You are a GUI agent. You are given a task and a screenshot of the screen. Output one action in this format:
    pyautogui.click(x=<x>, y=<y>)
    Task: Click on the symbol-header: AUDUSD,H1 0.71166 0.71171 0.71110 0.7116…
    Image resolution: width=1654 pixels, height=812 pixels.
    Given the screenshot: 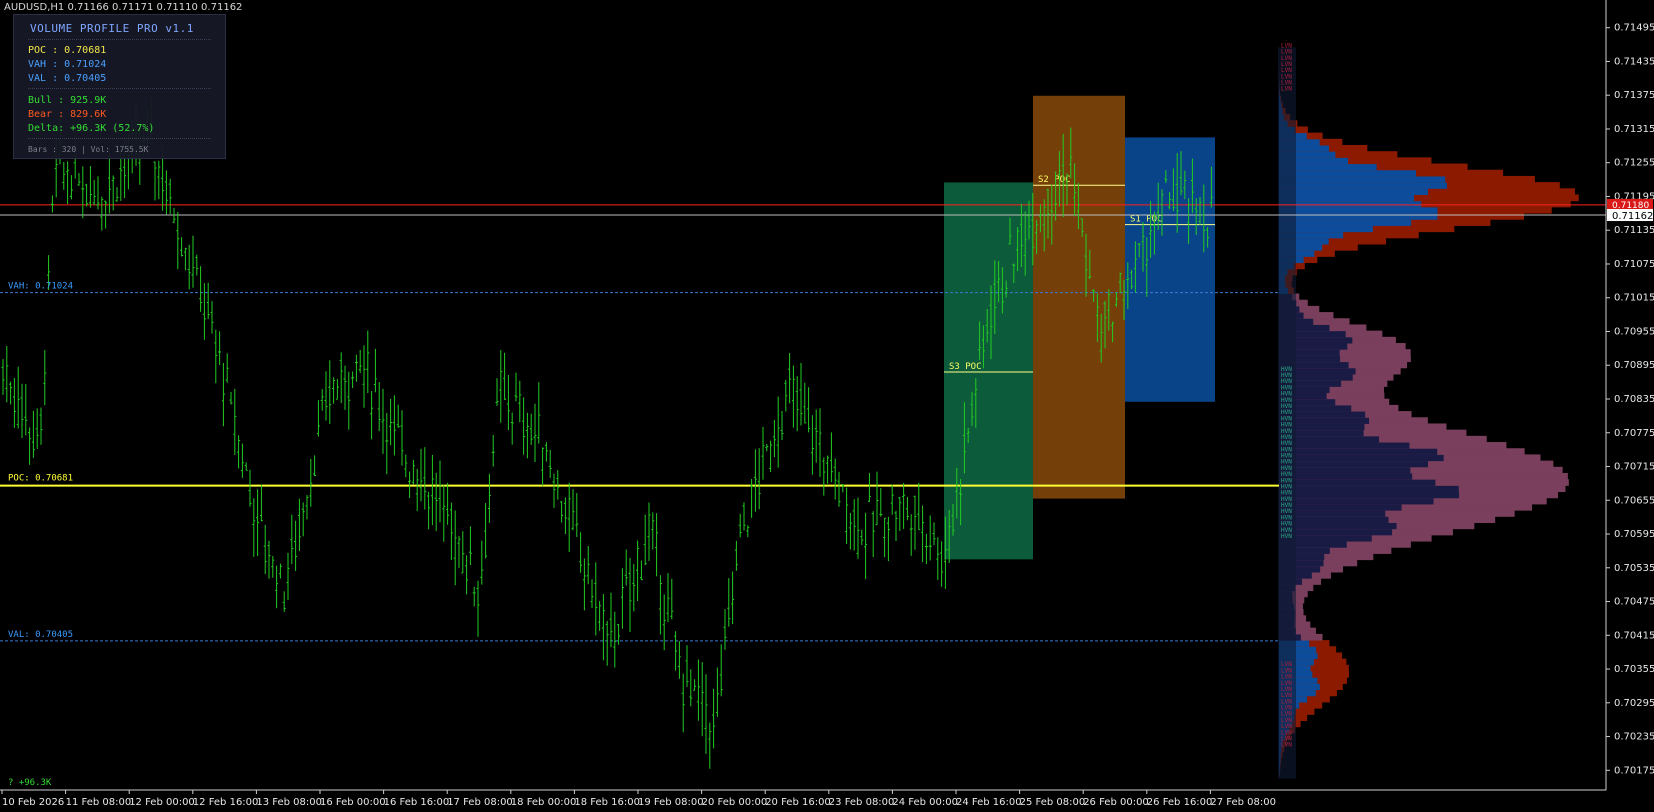 What is the action you would take?
    pyautogui.click(x=123, y=7)
    